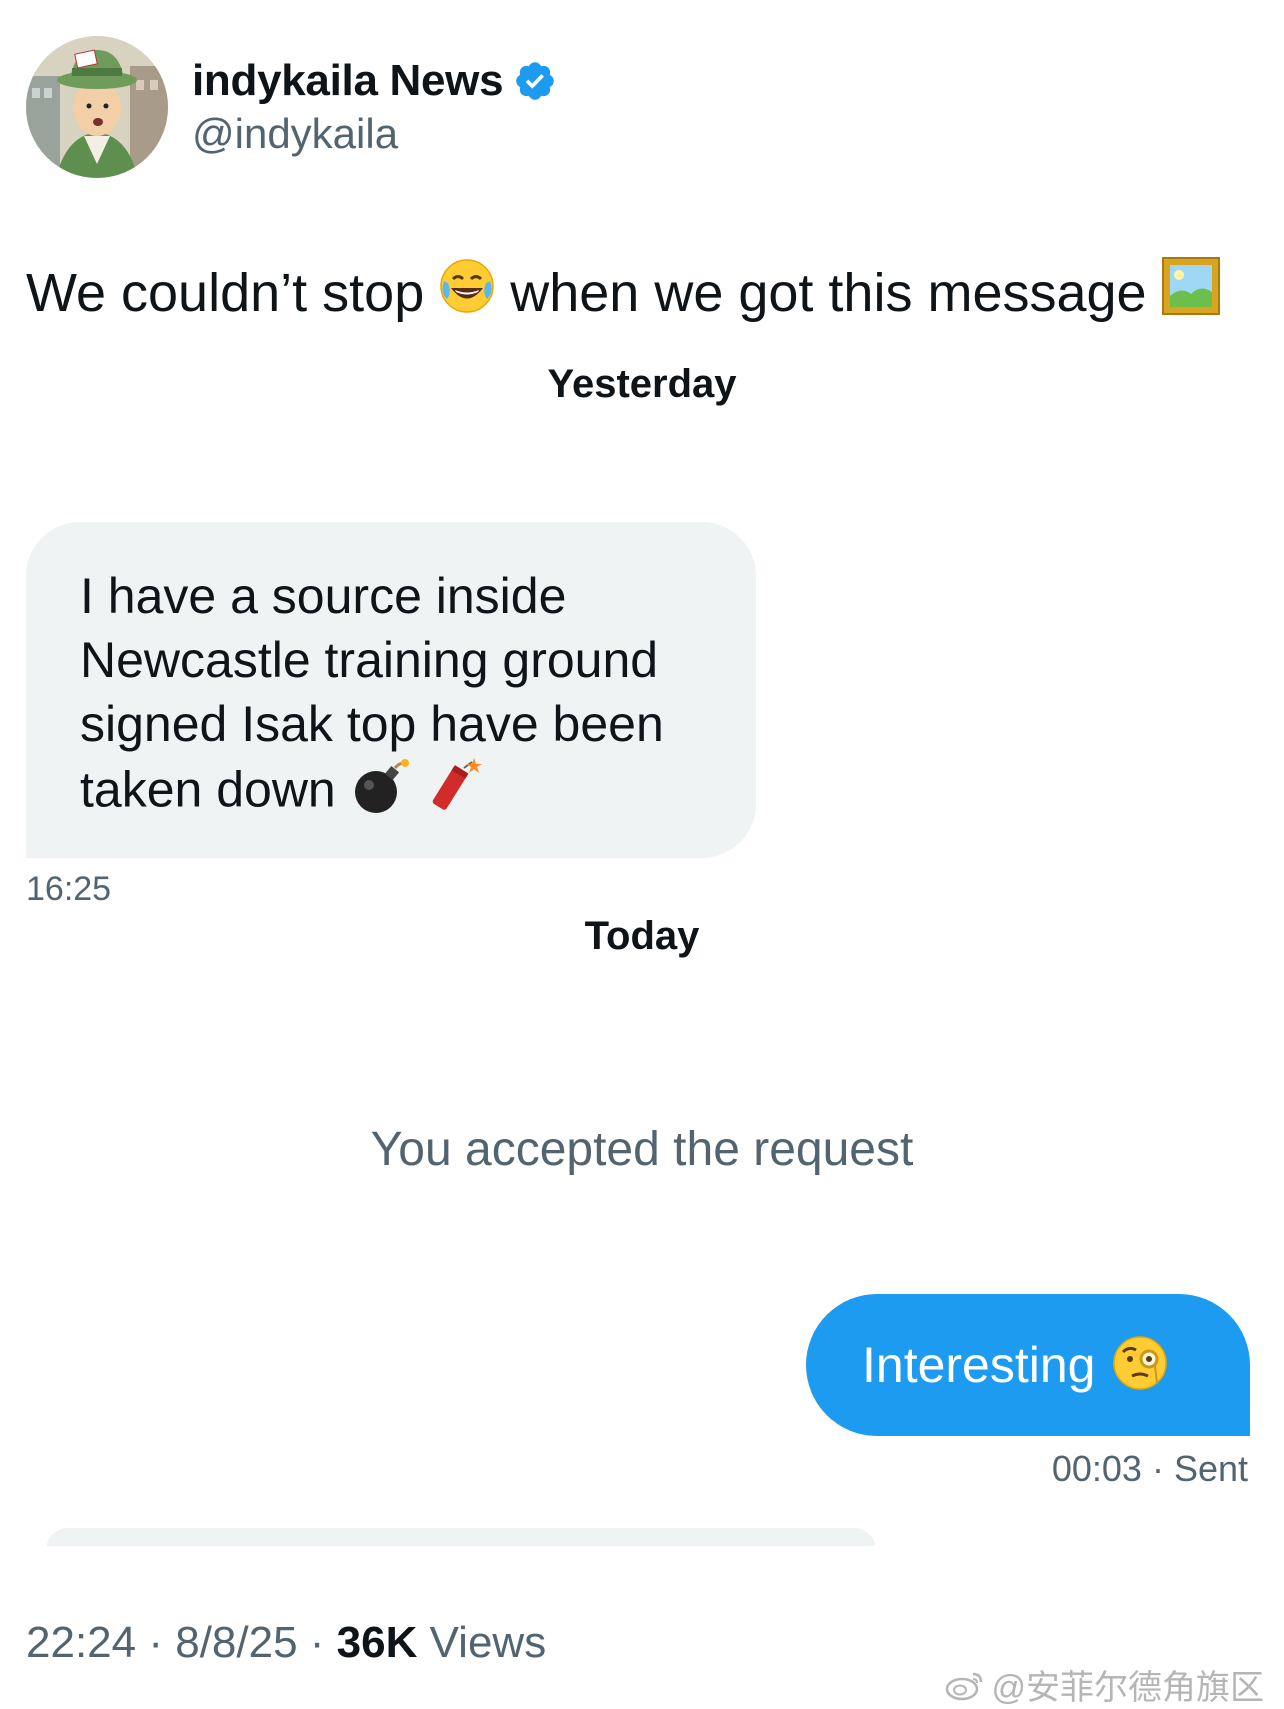 This screenshot has height=1709, width=1284. I want to click on avatar, so click(97, 107).